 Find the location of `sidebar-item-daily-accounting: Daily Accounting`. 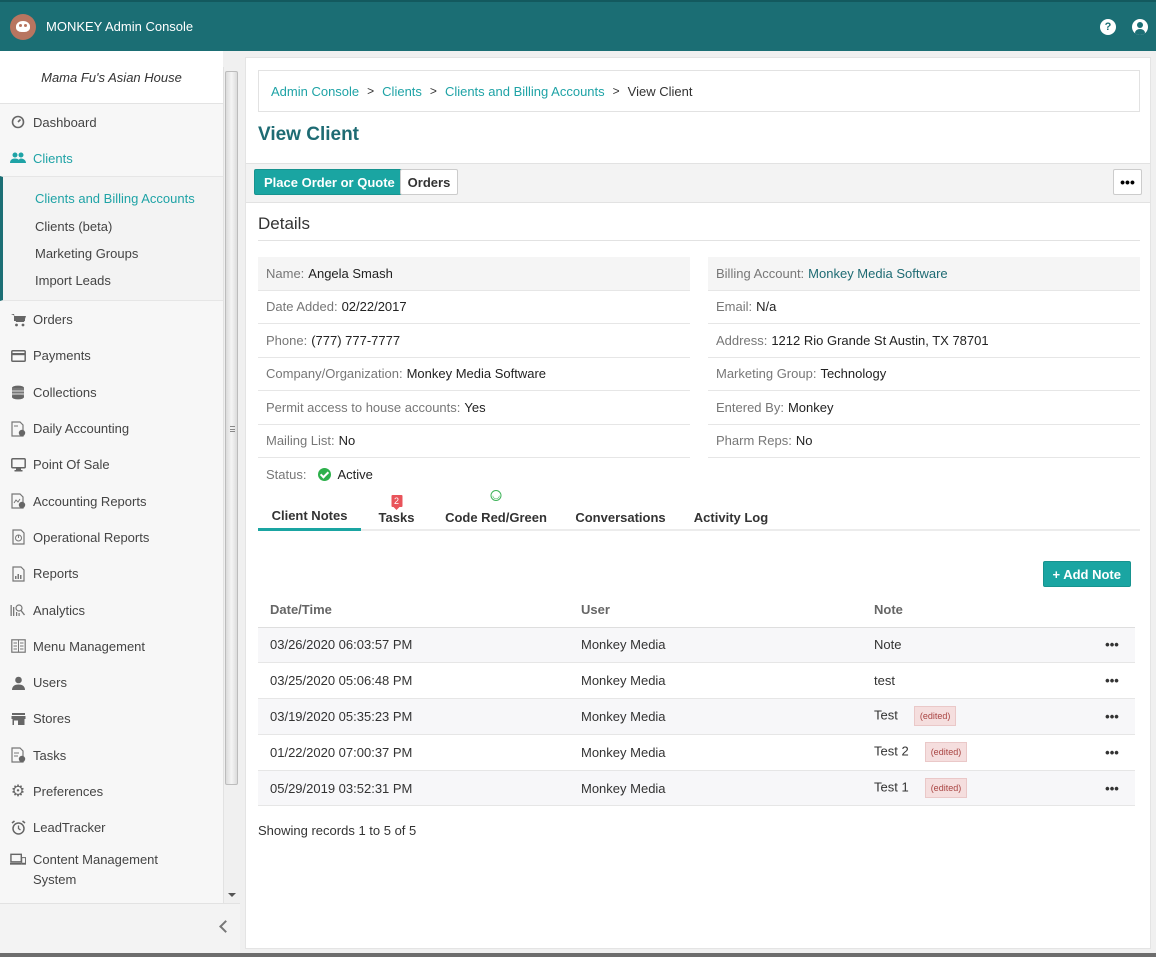

sidebar-item-daily-accounting: Daily Accounting is located at coordinates (111, 428).